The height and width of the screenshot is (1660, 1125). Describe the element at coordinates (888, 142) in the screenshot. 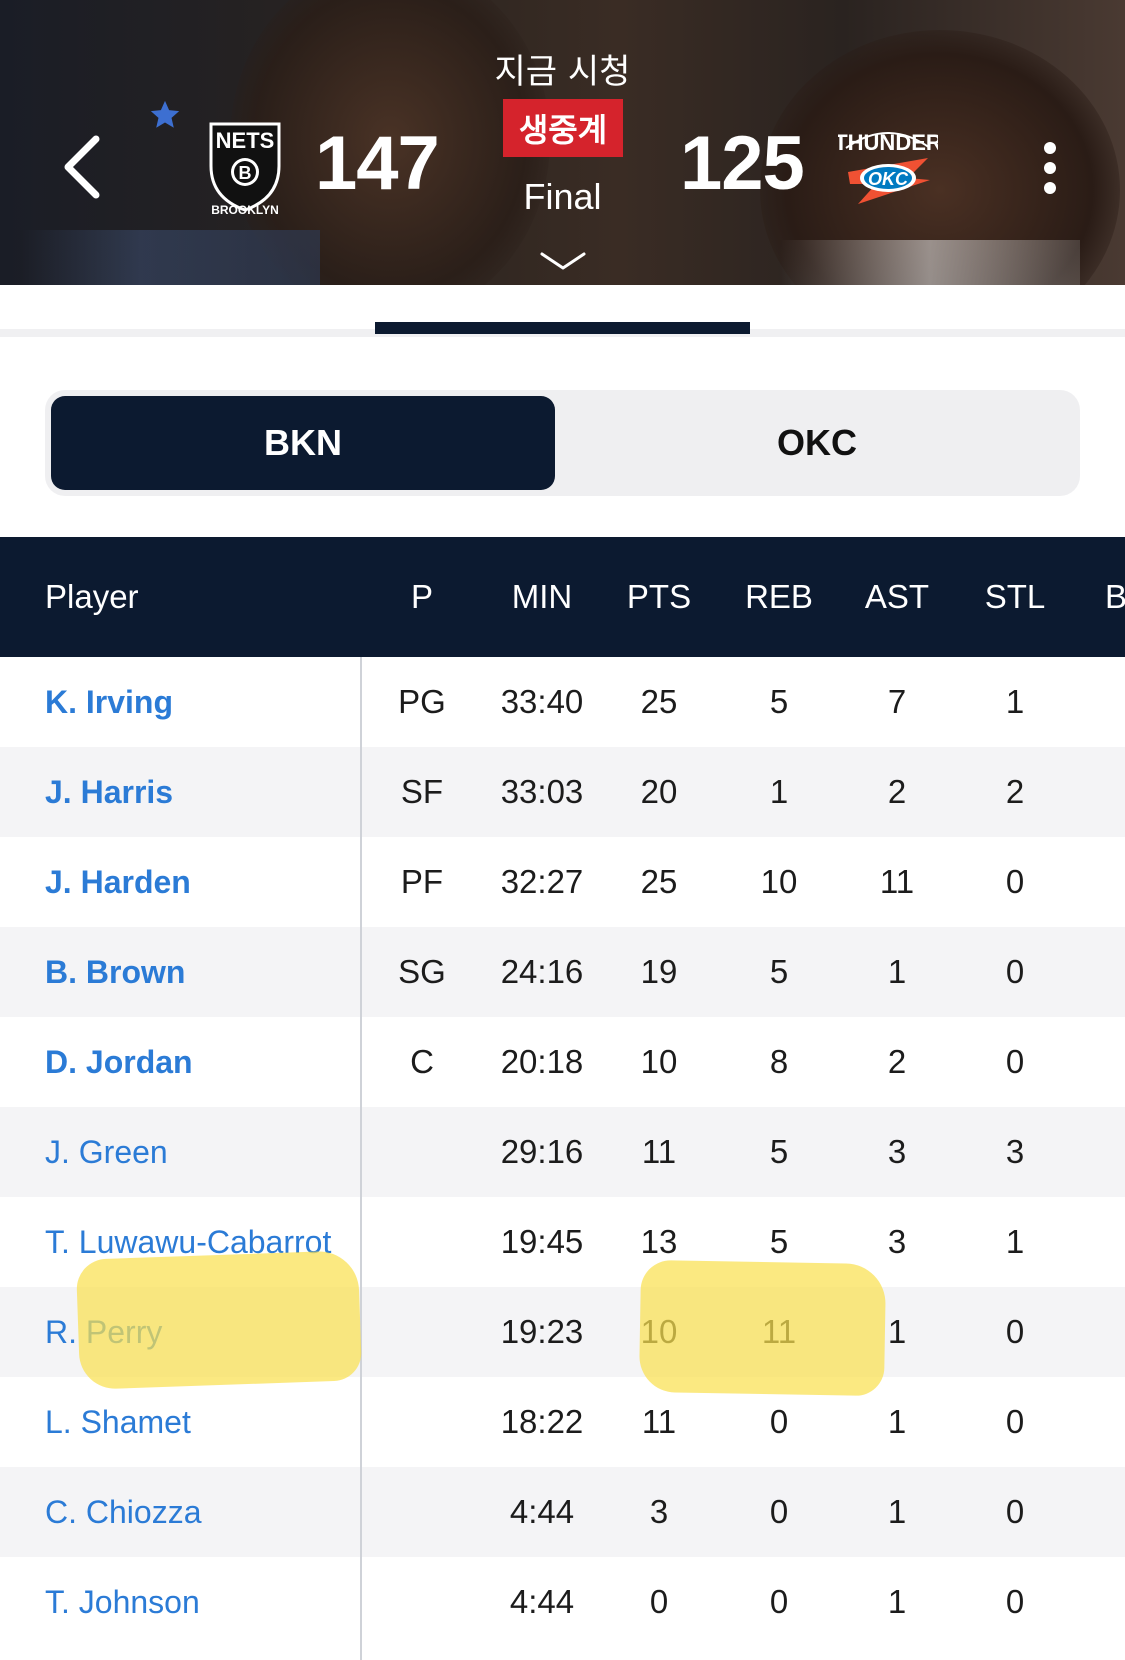

I see `svg-text: THUNDER` at that location.